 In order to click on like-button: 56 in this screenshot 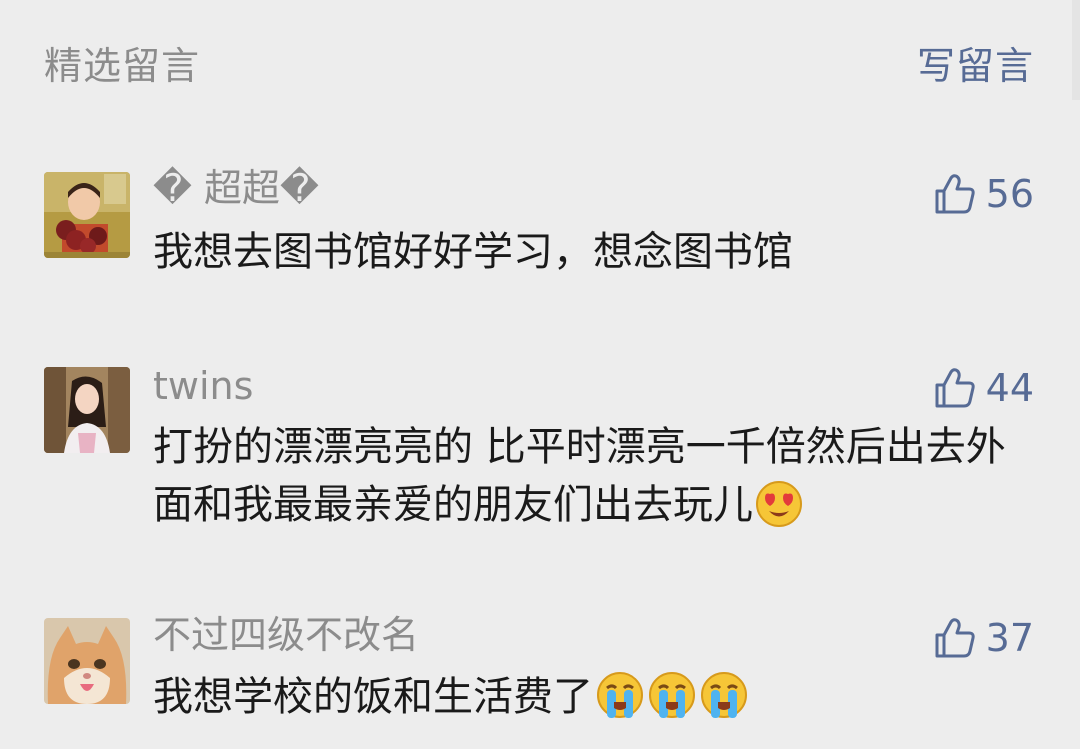, I will do `click(984, 194)`.